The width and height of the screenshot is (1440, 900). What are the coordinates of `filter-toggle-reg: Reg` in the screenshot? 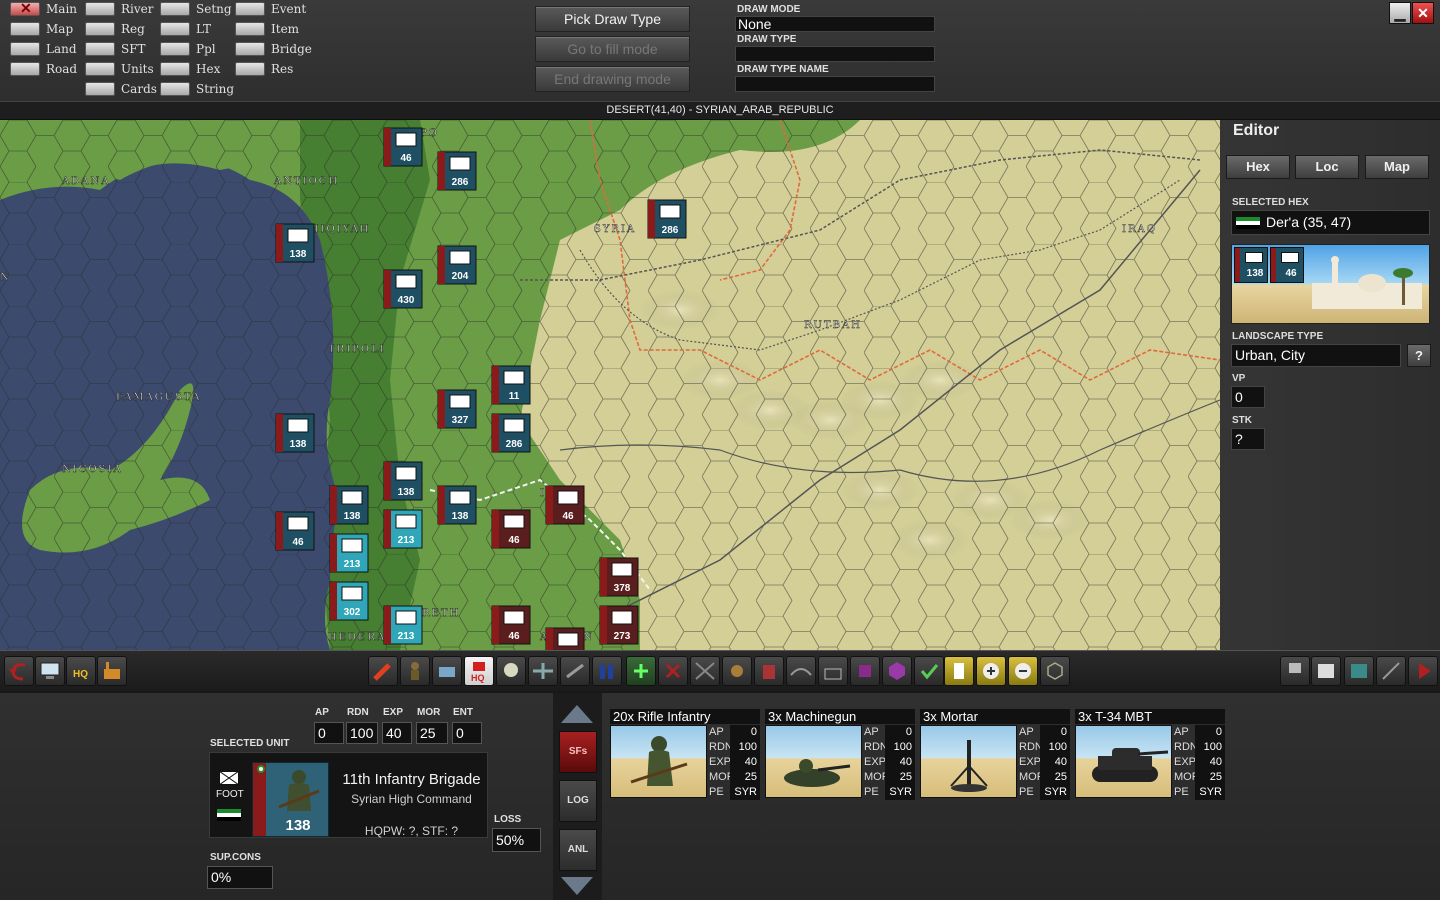 It's located at (115, 29).